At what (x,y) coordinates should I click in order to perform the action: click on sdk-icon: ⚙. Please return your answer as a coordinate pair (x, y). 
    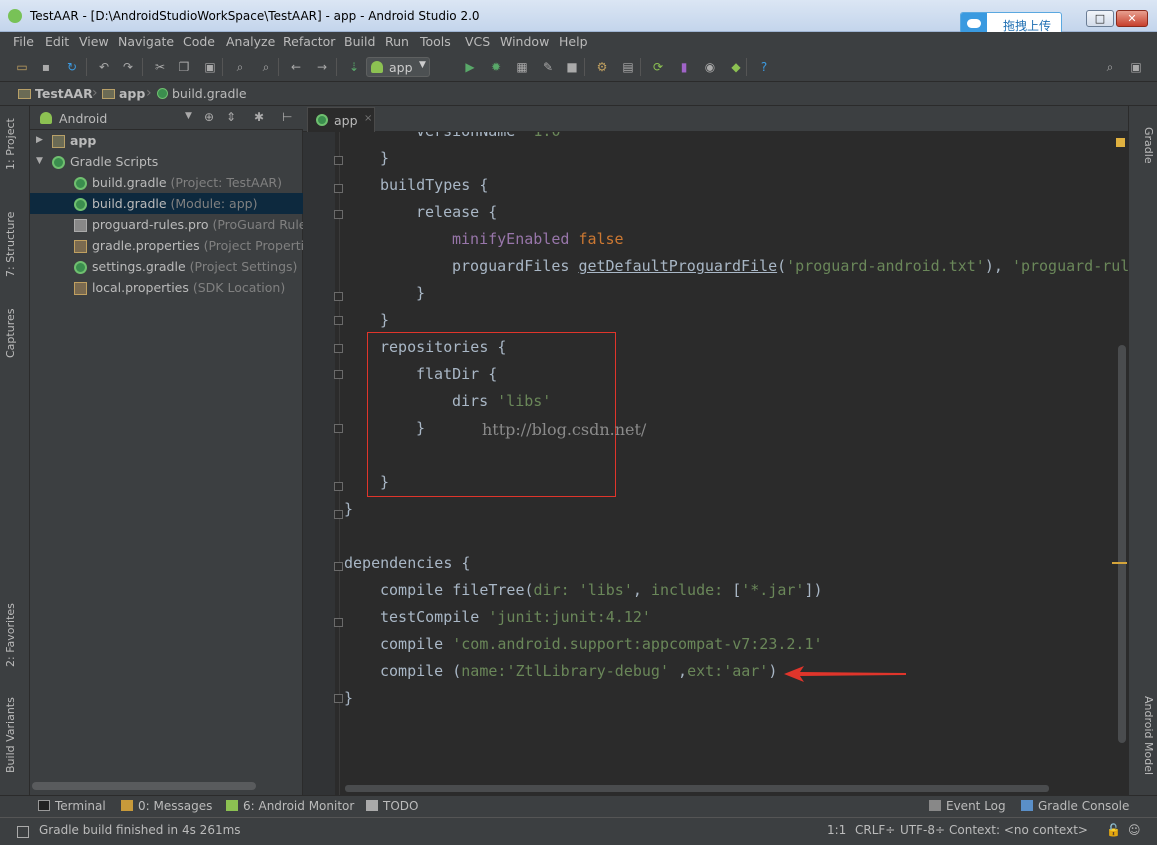
    Looking at the image, I should click on (602, 67).